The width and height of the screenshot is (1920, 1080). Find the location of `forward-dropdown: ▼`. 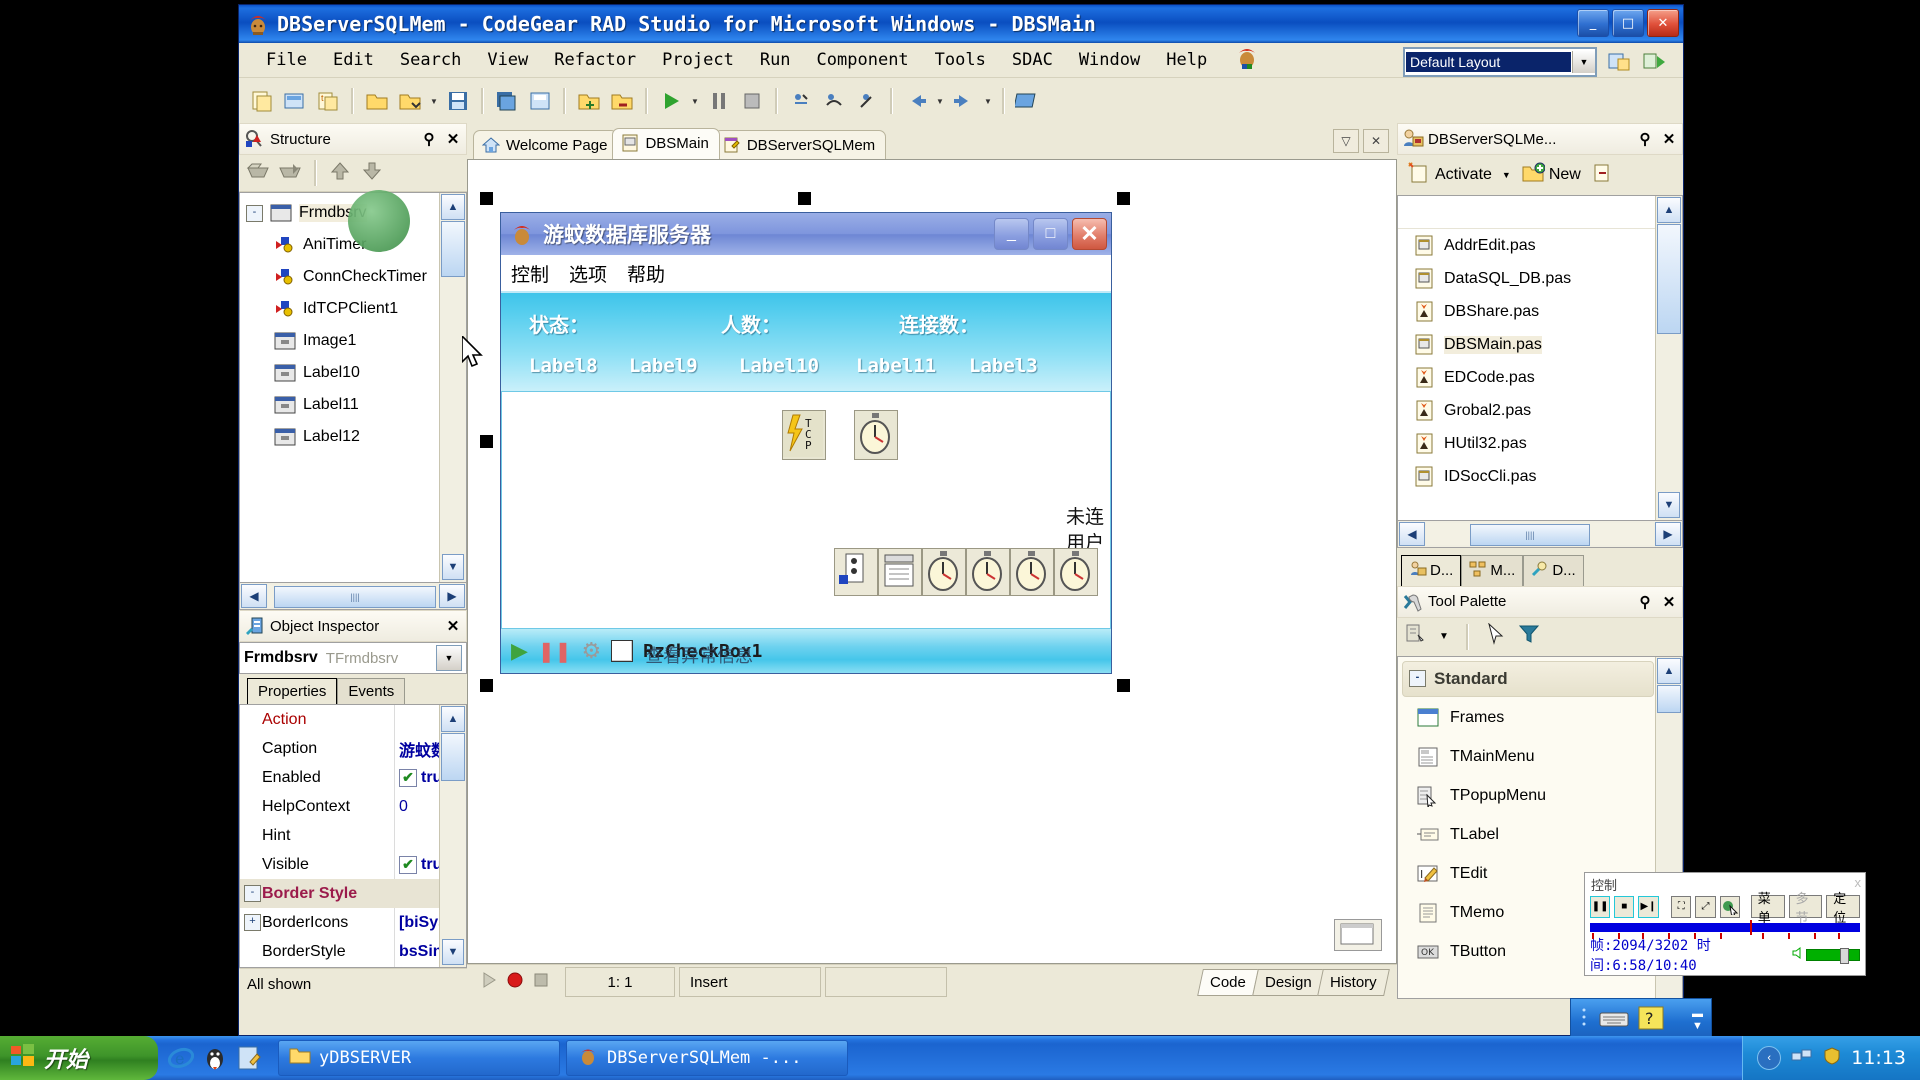

forward-dropdown: ▼ is located at coordinates (988, 101).